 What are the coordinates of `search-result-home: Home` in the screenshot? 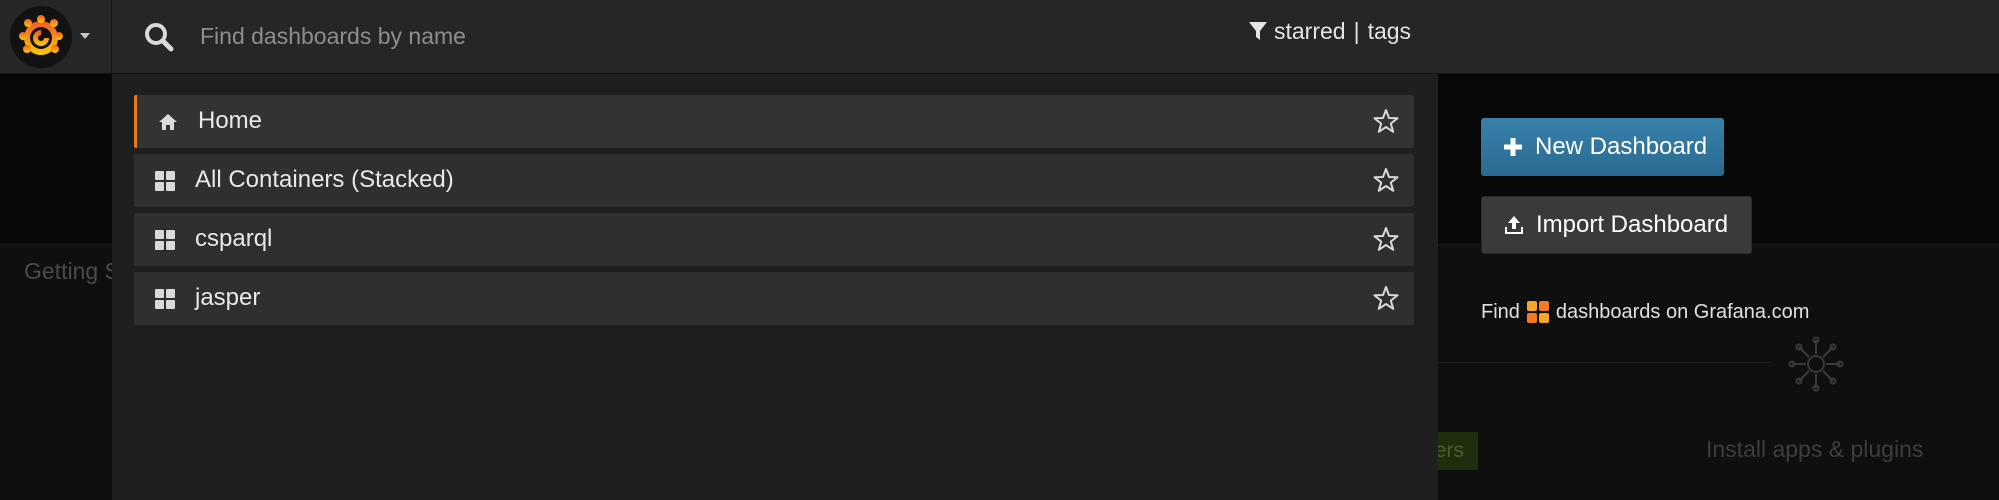 It's located at (774, 121).